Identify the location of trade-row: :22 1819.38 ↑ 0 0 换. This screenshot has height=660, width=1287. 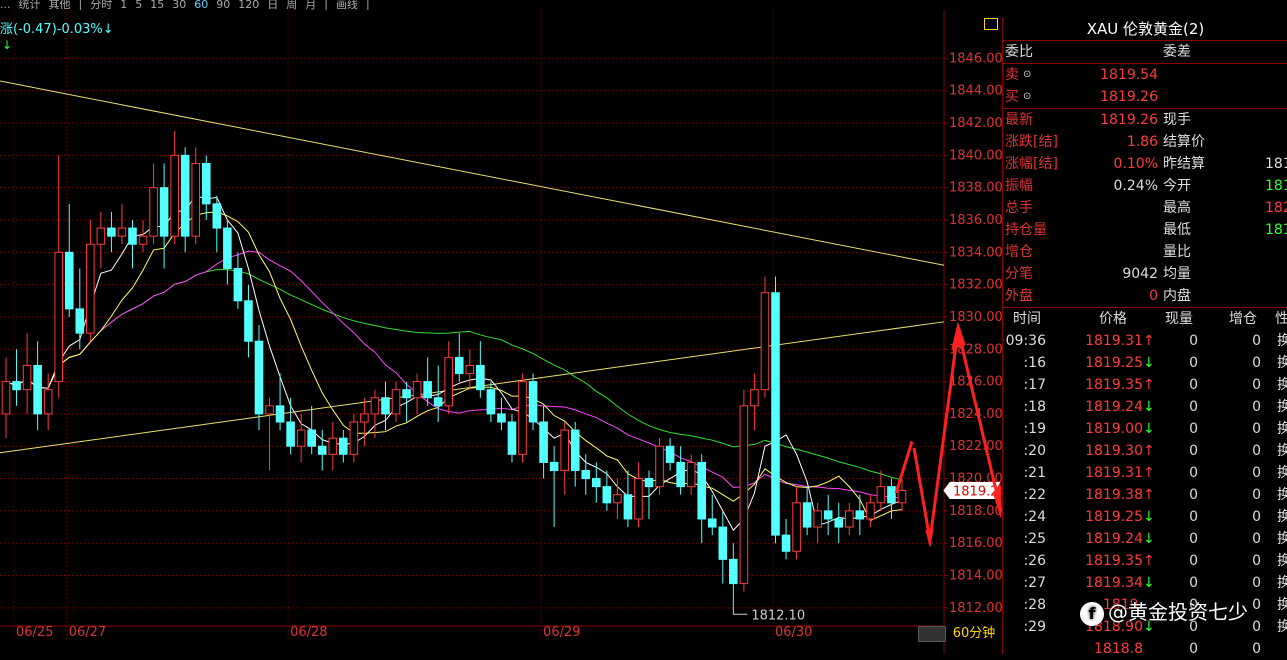
(1145, 495).